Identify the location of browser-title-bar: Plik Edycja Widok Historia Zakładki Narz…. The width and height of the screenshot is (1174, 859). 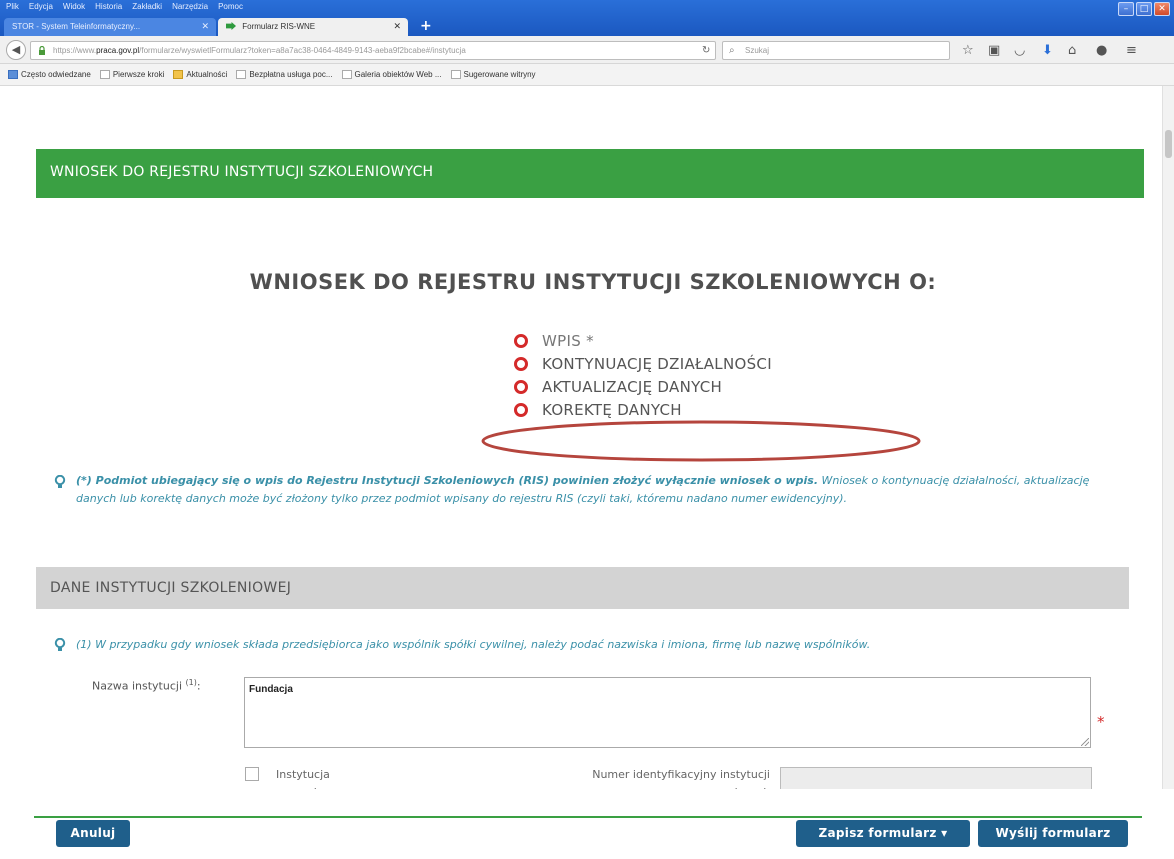
(587, 18).